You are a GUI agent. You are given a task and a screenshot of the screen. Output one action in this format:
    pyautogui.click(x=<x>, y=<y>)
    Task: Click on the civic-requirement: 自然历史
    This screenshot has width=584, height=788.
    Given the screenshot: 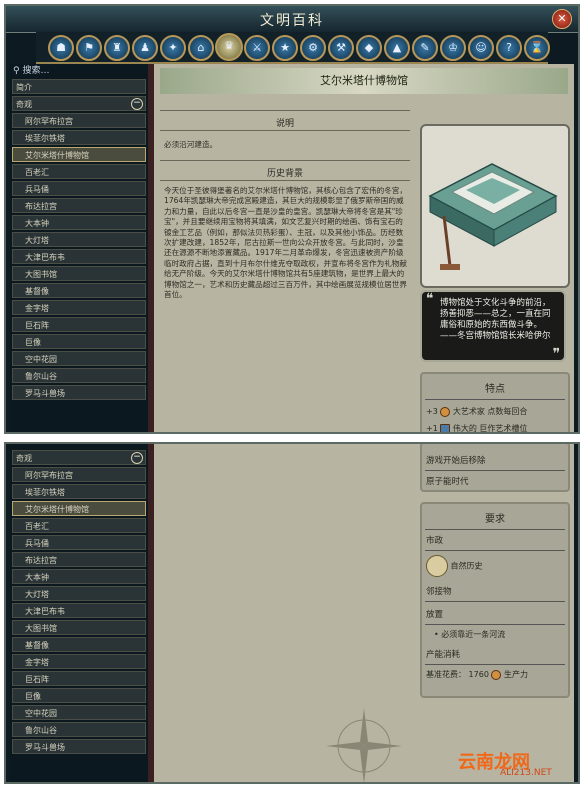 What is the action you would take?
    pyautogui.click(x=495, y=566)
    